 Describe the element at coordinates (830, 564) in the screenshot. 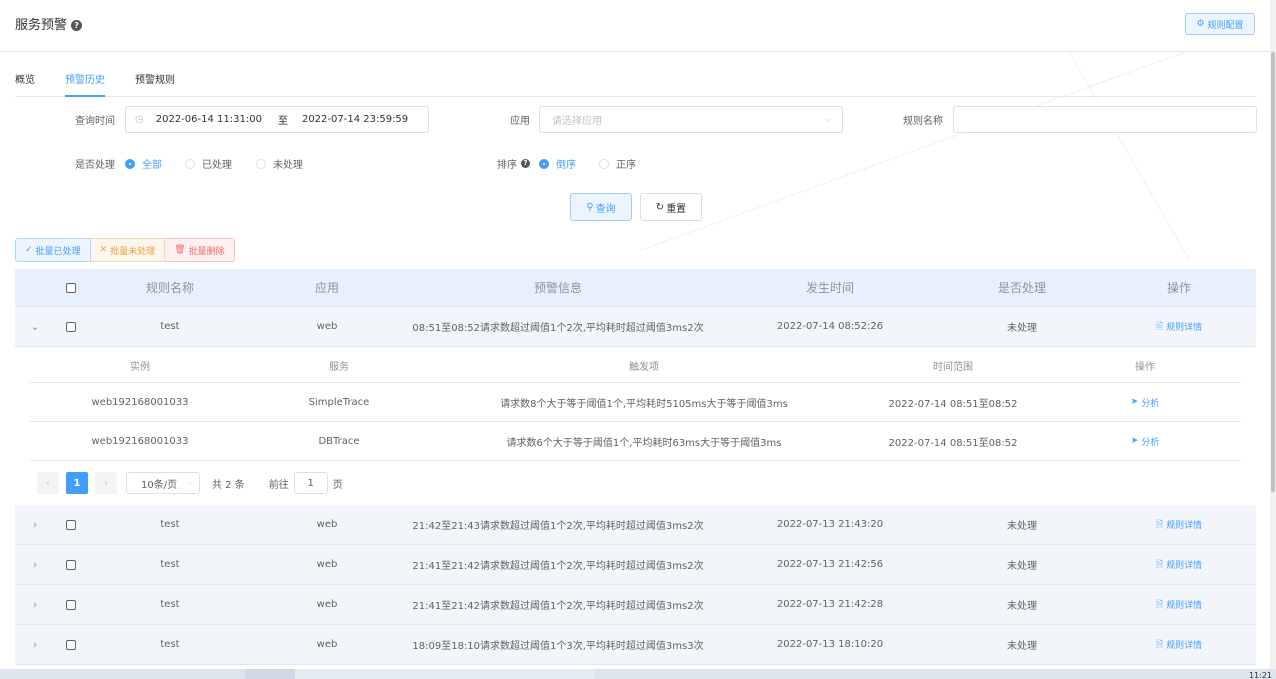

I see `row-time: 2022-07-13 21:42:56` at that location.